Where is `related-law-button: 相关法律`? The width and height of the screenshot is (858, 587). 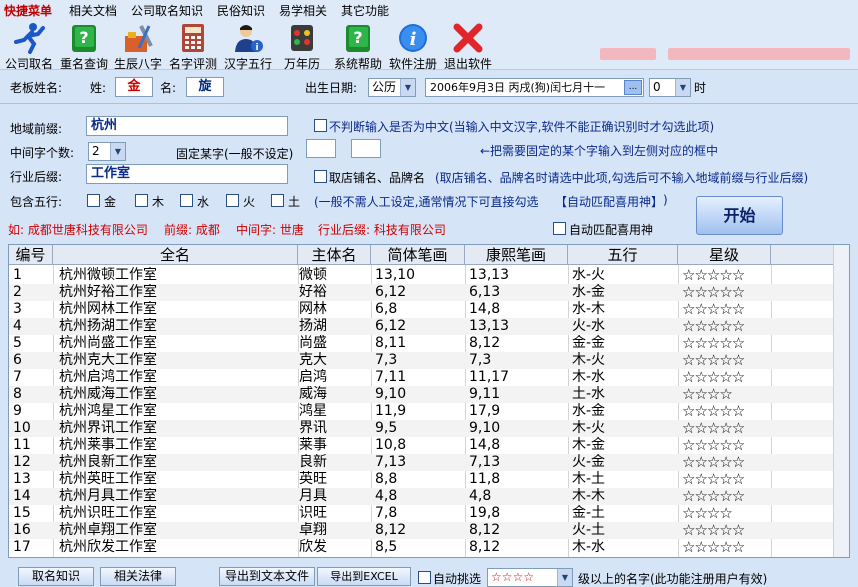
related-law-button: 相关法律 is located at coordinates (138, 576).